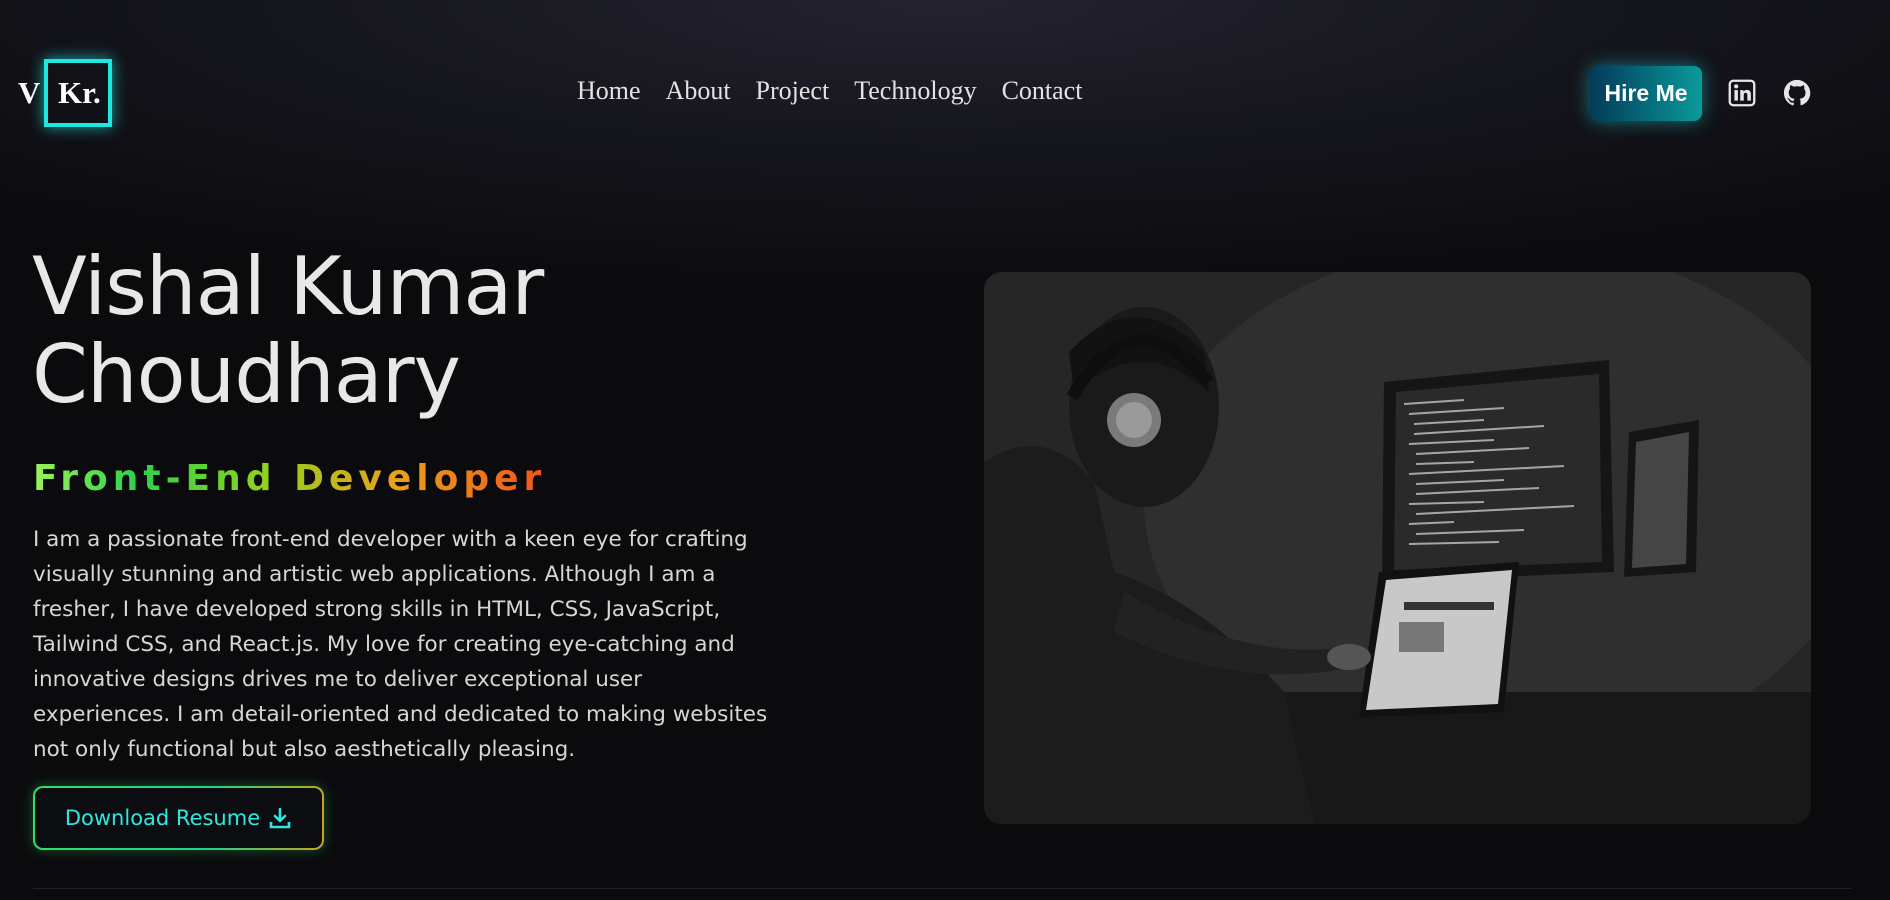  Describe the element at coordinates (162, 818) in the screenshot. I see `download-resume-label: Download Resume` at that location.